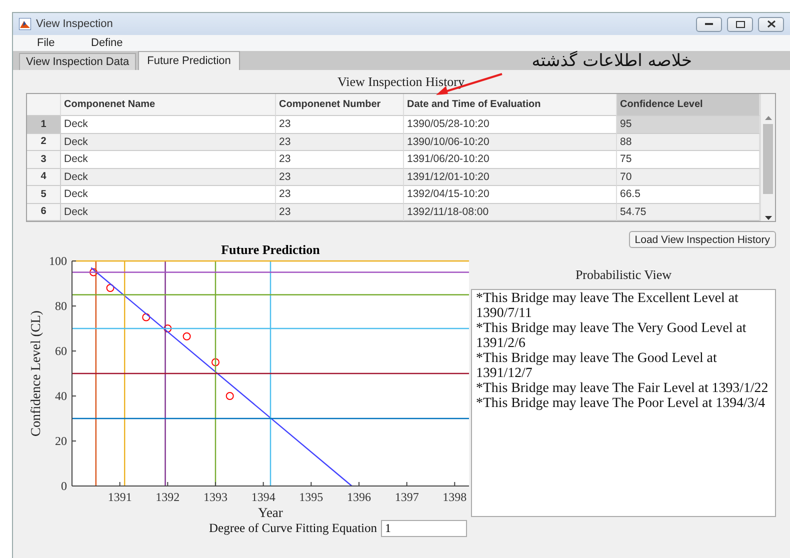 The width and height of the screenshot is (790, 558). I want to click on x-tick-label: 1392, so click(168, 497).